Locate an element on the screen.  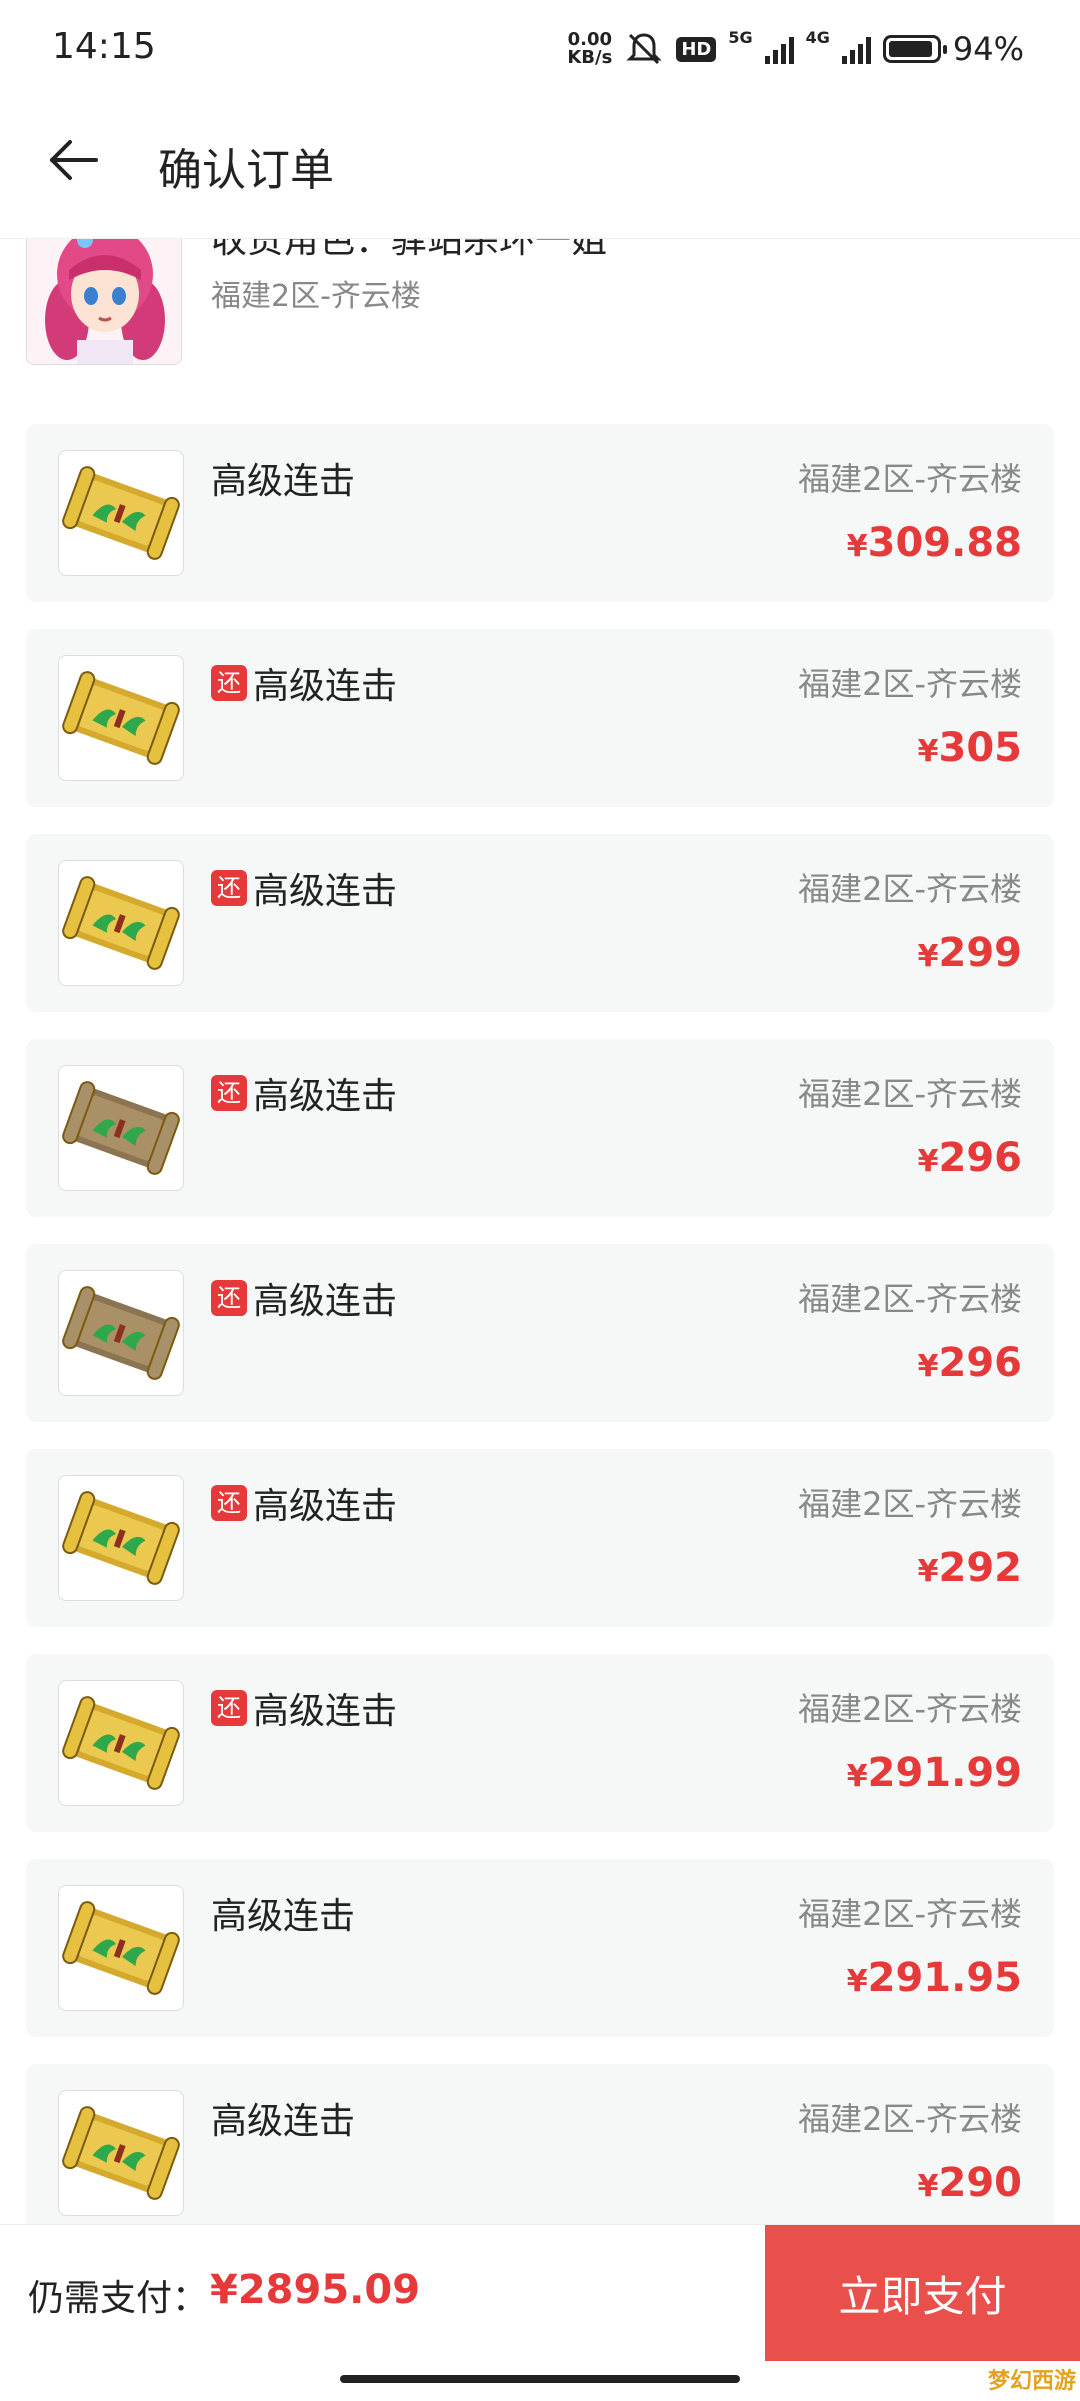
receiver-server: 福建2区-齐云楼 is located at coordinates (316, 296).